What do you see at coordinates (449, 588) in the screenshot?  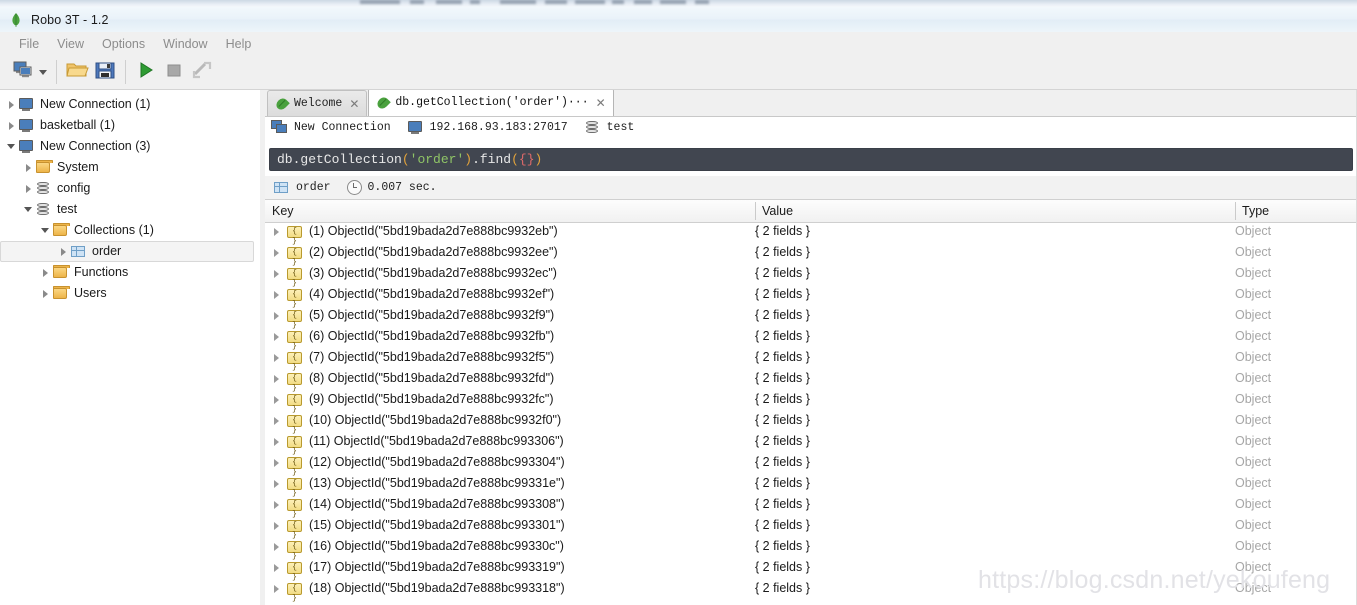 I see `row-objectid: ObjectId("5bd19bada2d7e888bc993318")` at bounding box center [449, 588].